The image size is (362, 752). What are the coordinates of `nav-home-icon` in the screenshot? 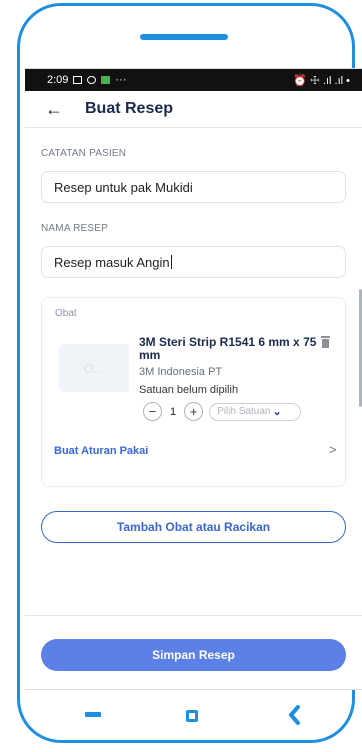 It's located at (192, 716).